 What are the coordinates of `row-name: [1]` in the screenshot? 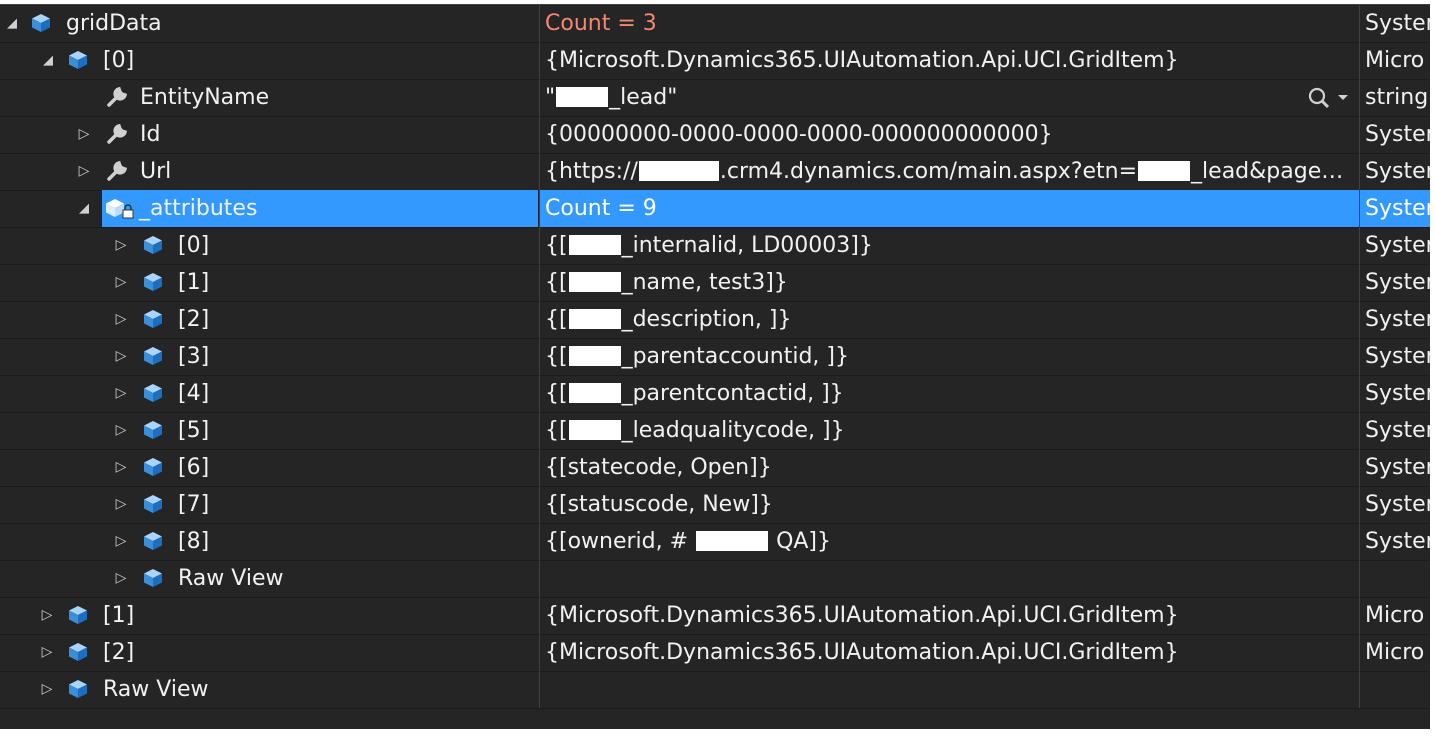 It's located at (194, 282).